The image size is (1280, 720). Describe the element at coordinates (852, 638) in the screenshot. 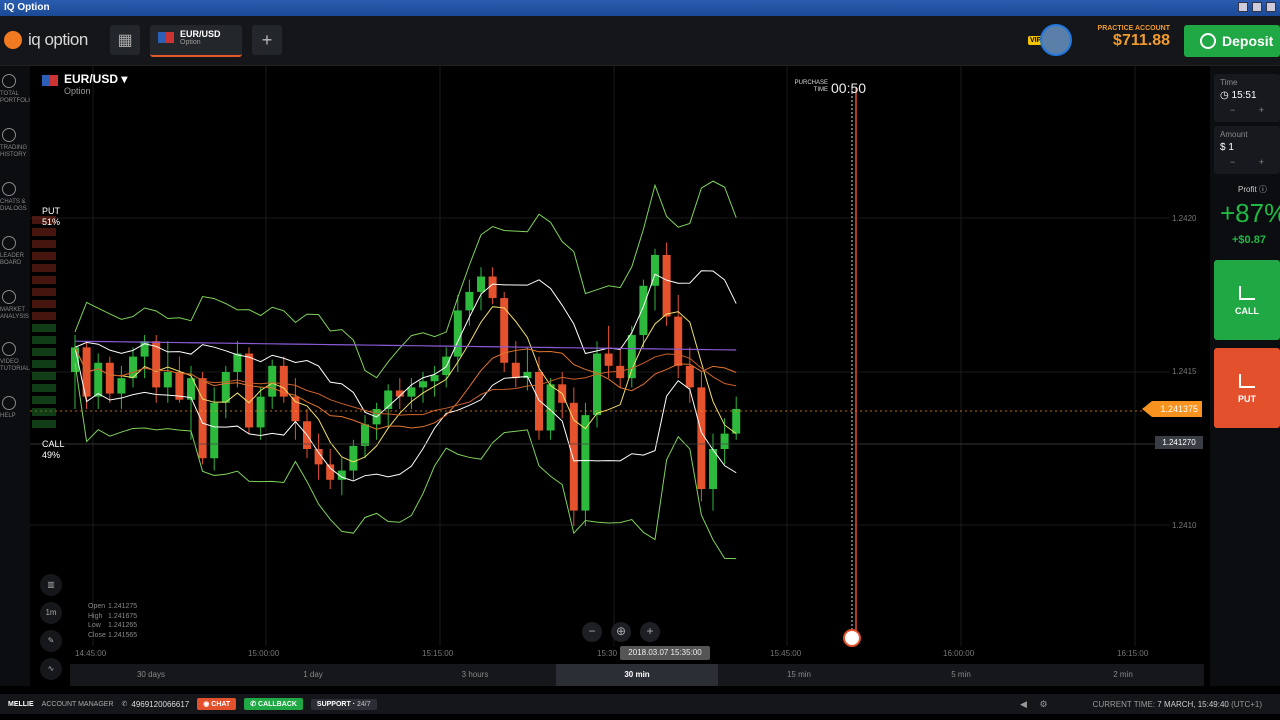

I see `expiry-marker` at that location.